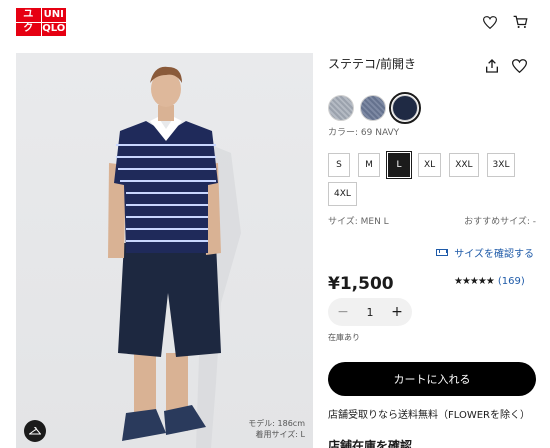 This screenshot has width=550, height=448. I want to click on quantity-stepper: − 1 +, so click(370, 312).